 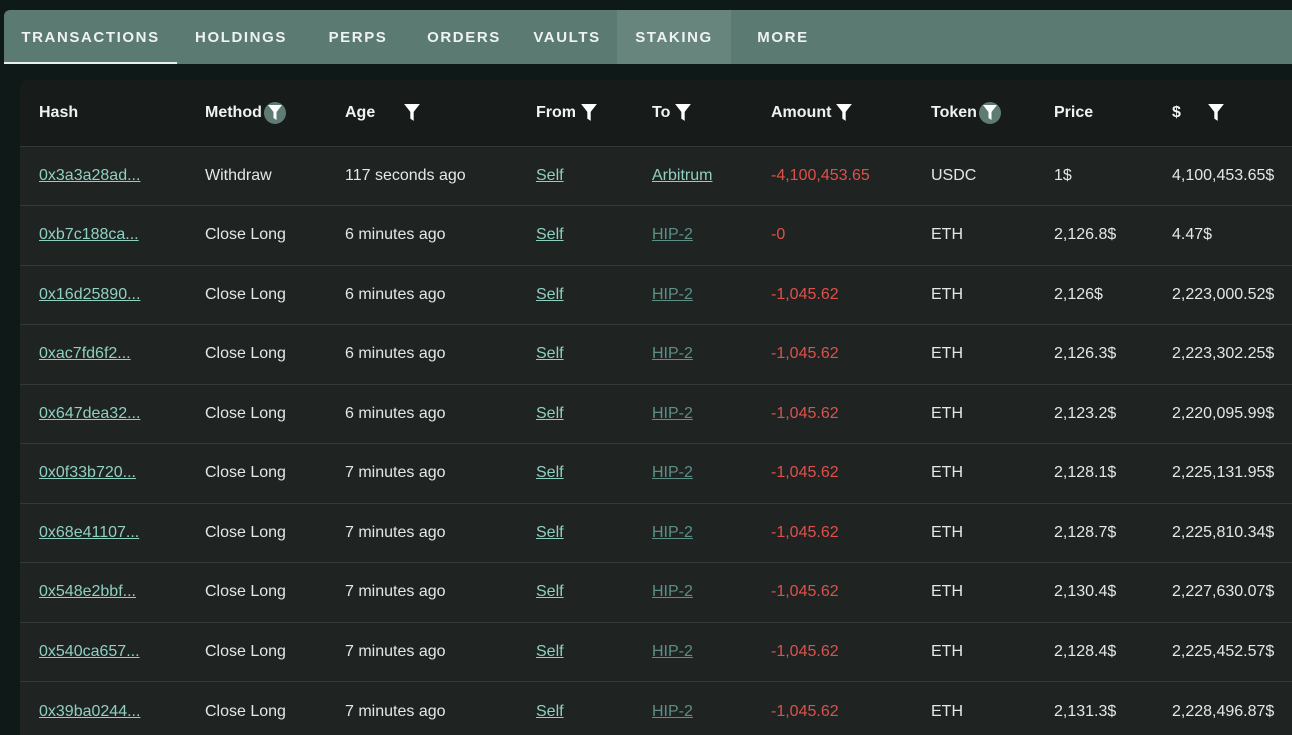 What do you see at coordinates (1223, 711) in the screenshot?
I see `usd-cell: 2,228,496.87$` at bounding box center [1223, 711].